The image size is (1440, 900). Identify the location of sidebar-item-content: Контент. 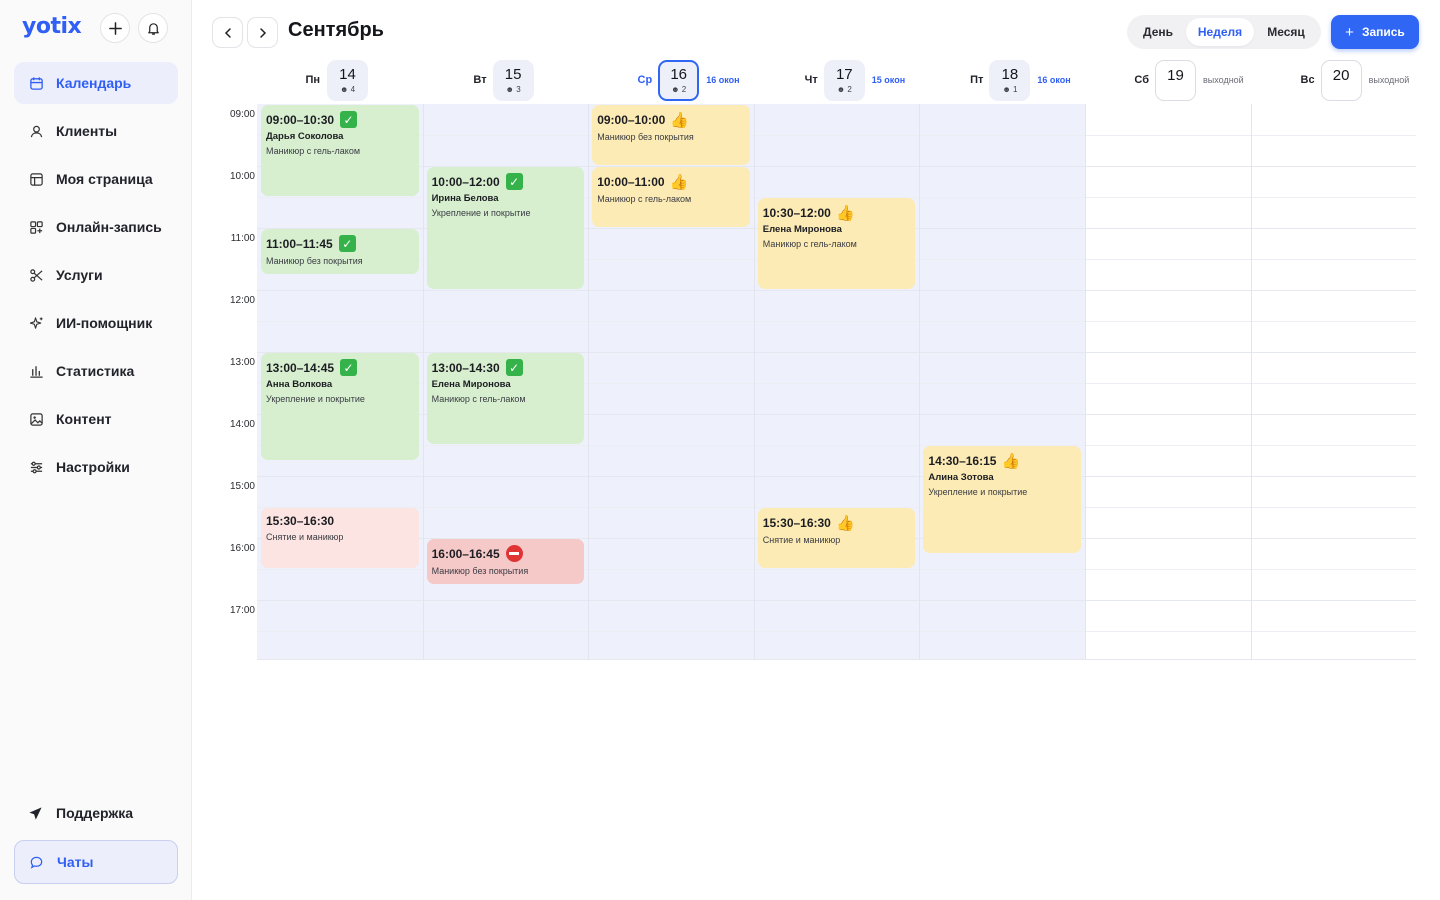
(96, 419).